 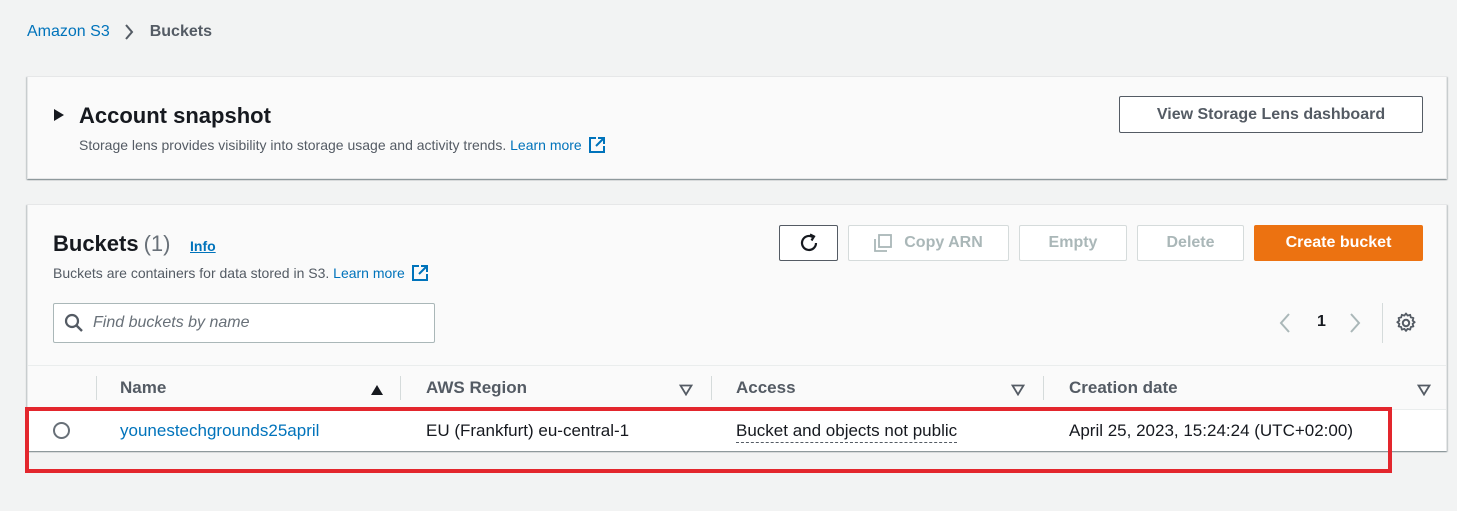 What do you see at coordinates (219, 431) in the screenshot?
I see `bucket-name-link: younestechgrounds25april` at bounding box center [219, 431].